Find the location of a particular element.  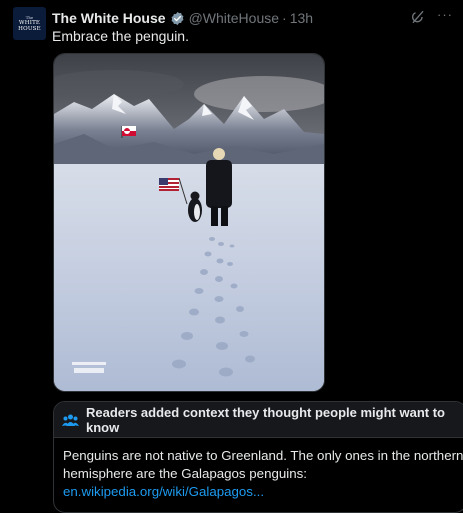

tweet-timestamp: 13h is located at coordinates (301, 18).